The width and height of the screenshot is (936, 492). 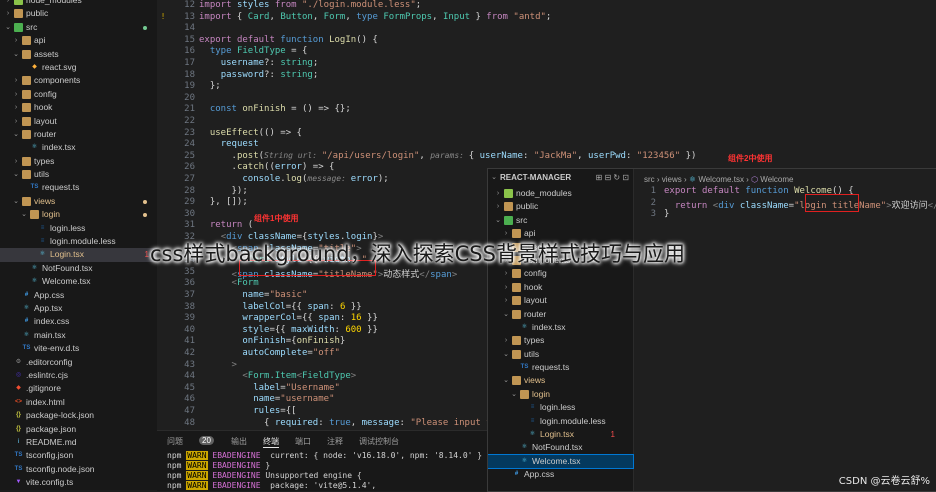 What do you see at coordinates (78, 402) in the screenshot?
I see `explorer-item-index-html: <> index.html` at bounding box center [78, 402].